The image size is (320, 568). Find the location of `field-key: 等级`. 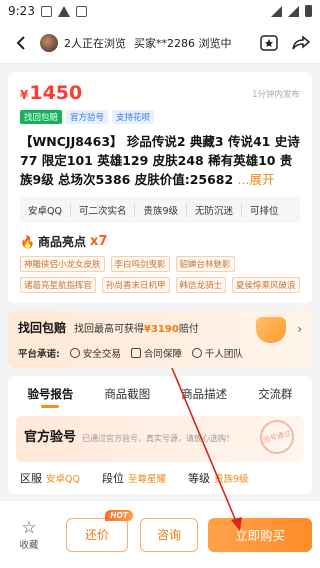

field-key: 等级 is located at coordinates (198, 478).